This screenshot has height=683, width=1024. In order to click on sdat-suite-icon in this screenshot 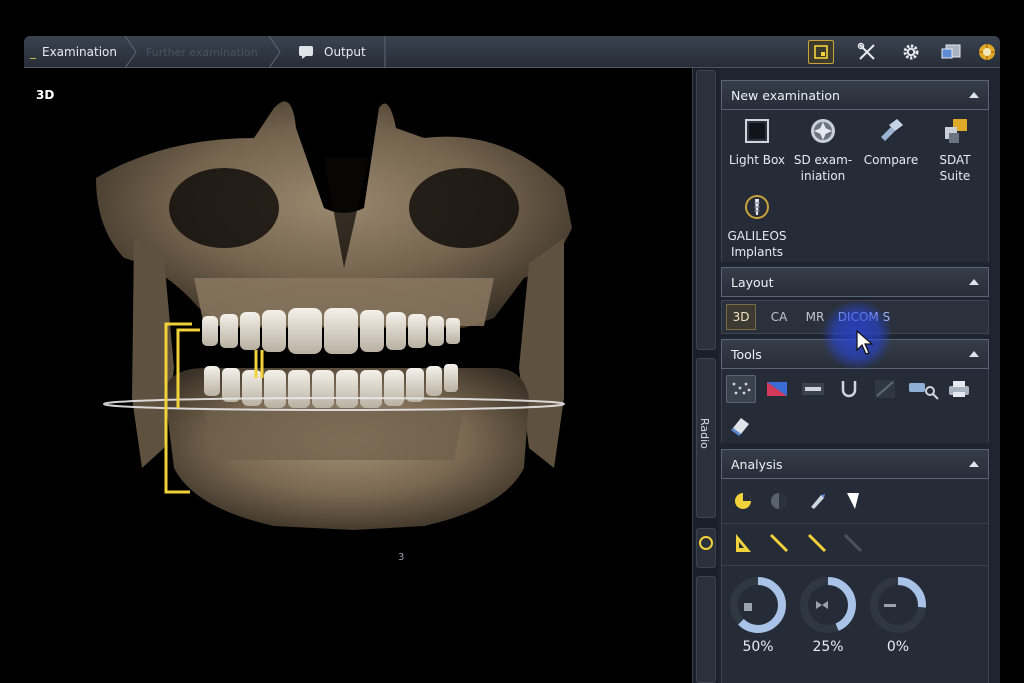, I will do `click(955, 131)`.